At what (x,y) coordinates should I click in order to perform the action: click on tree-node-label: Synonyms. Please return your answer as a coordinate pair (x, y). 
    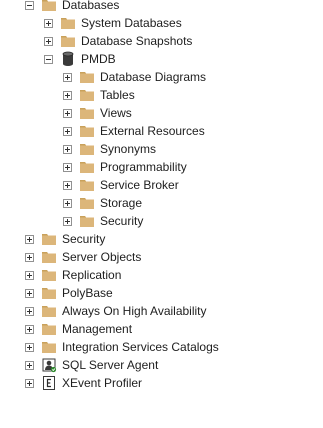
    Looking at the image, I should click on (128, 149).